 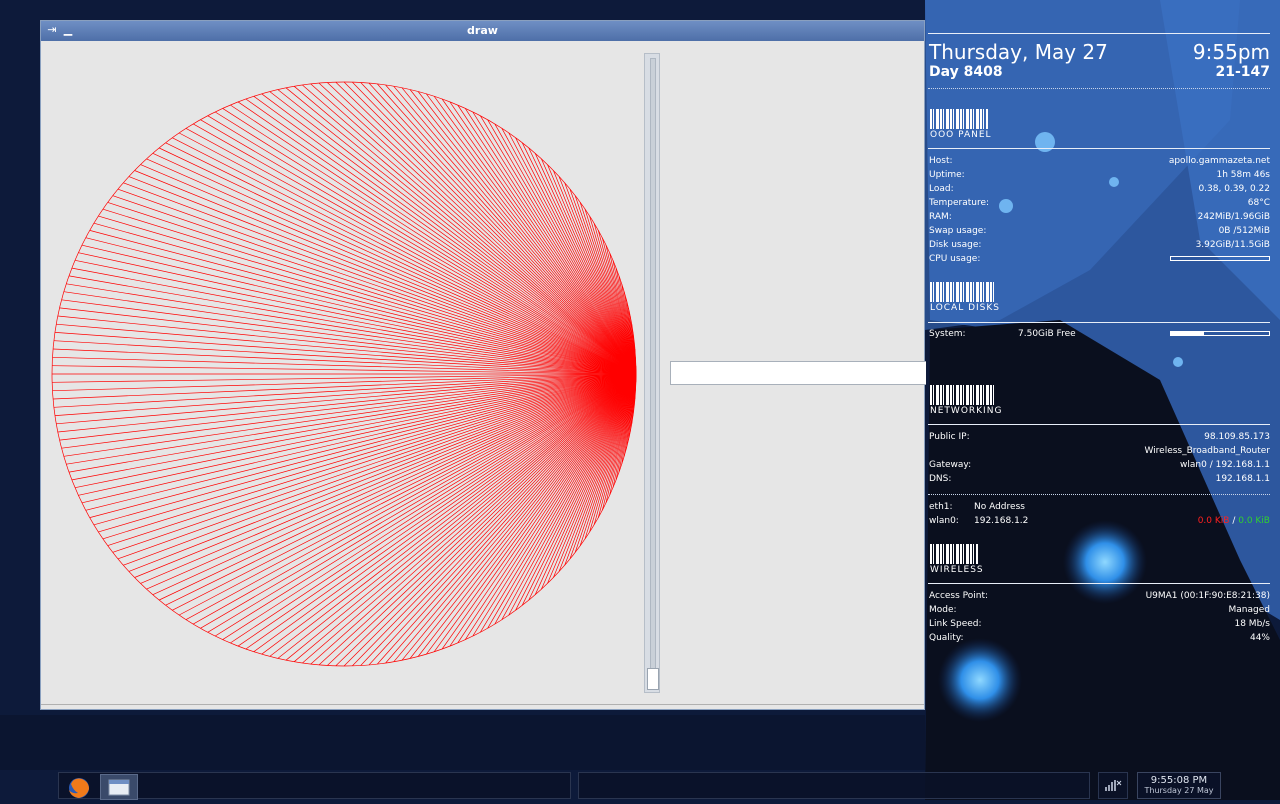 I want to click on draw-task-button, so click(x=119, y=787).